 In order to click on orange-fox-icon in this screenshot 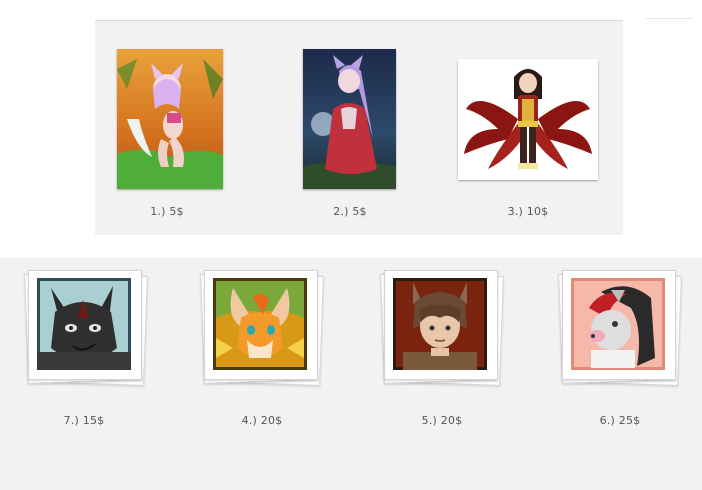, I will do `click(260, 324)`.